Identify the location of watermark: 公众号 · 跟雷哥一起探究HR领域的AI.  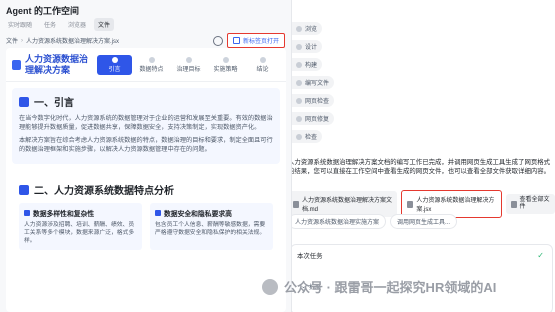
(379, 286).